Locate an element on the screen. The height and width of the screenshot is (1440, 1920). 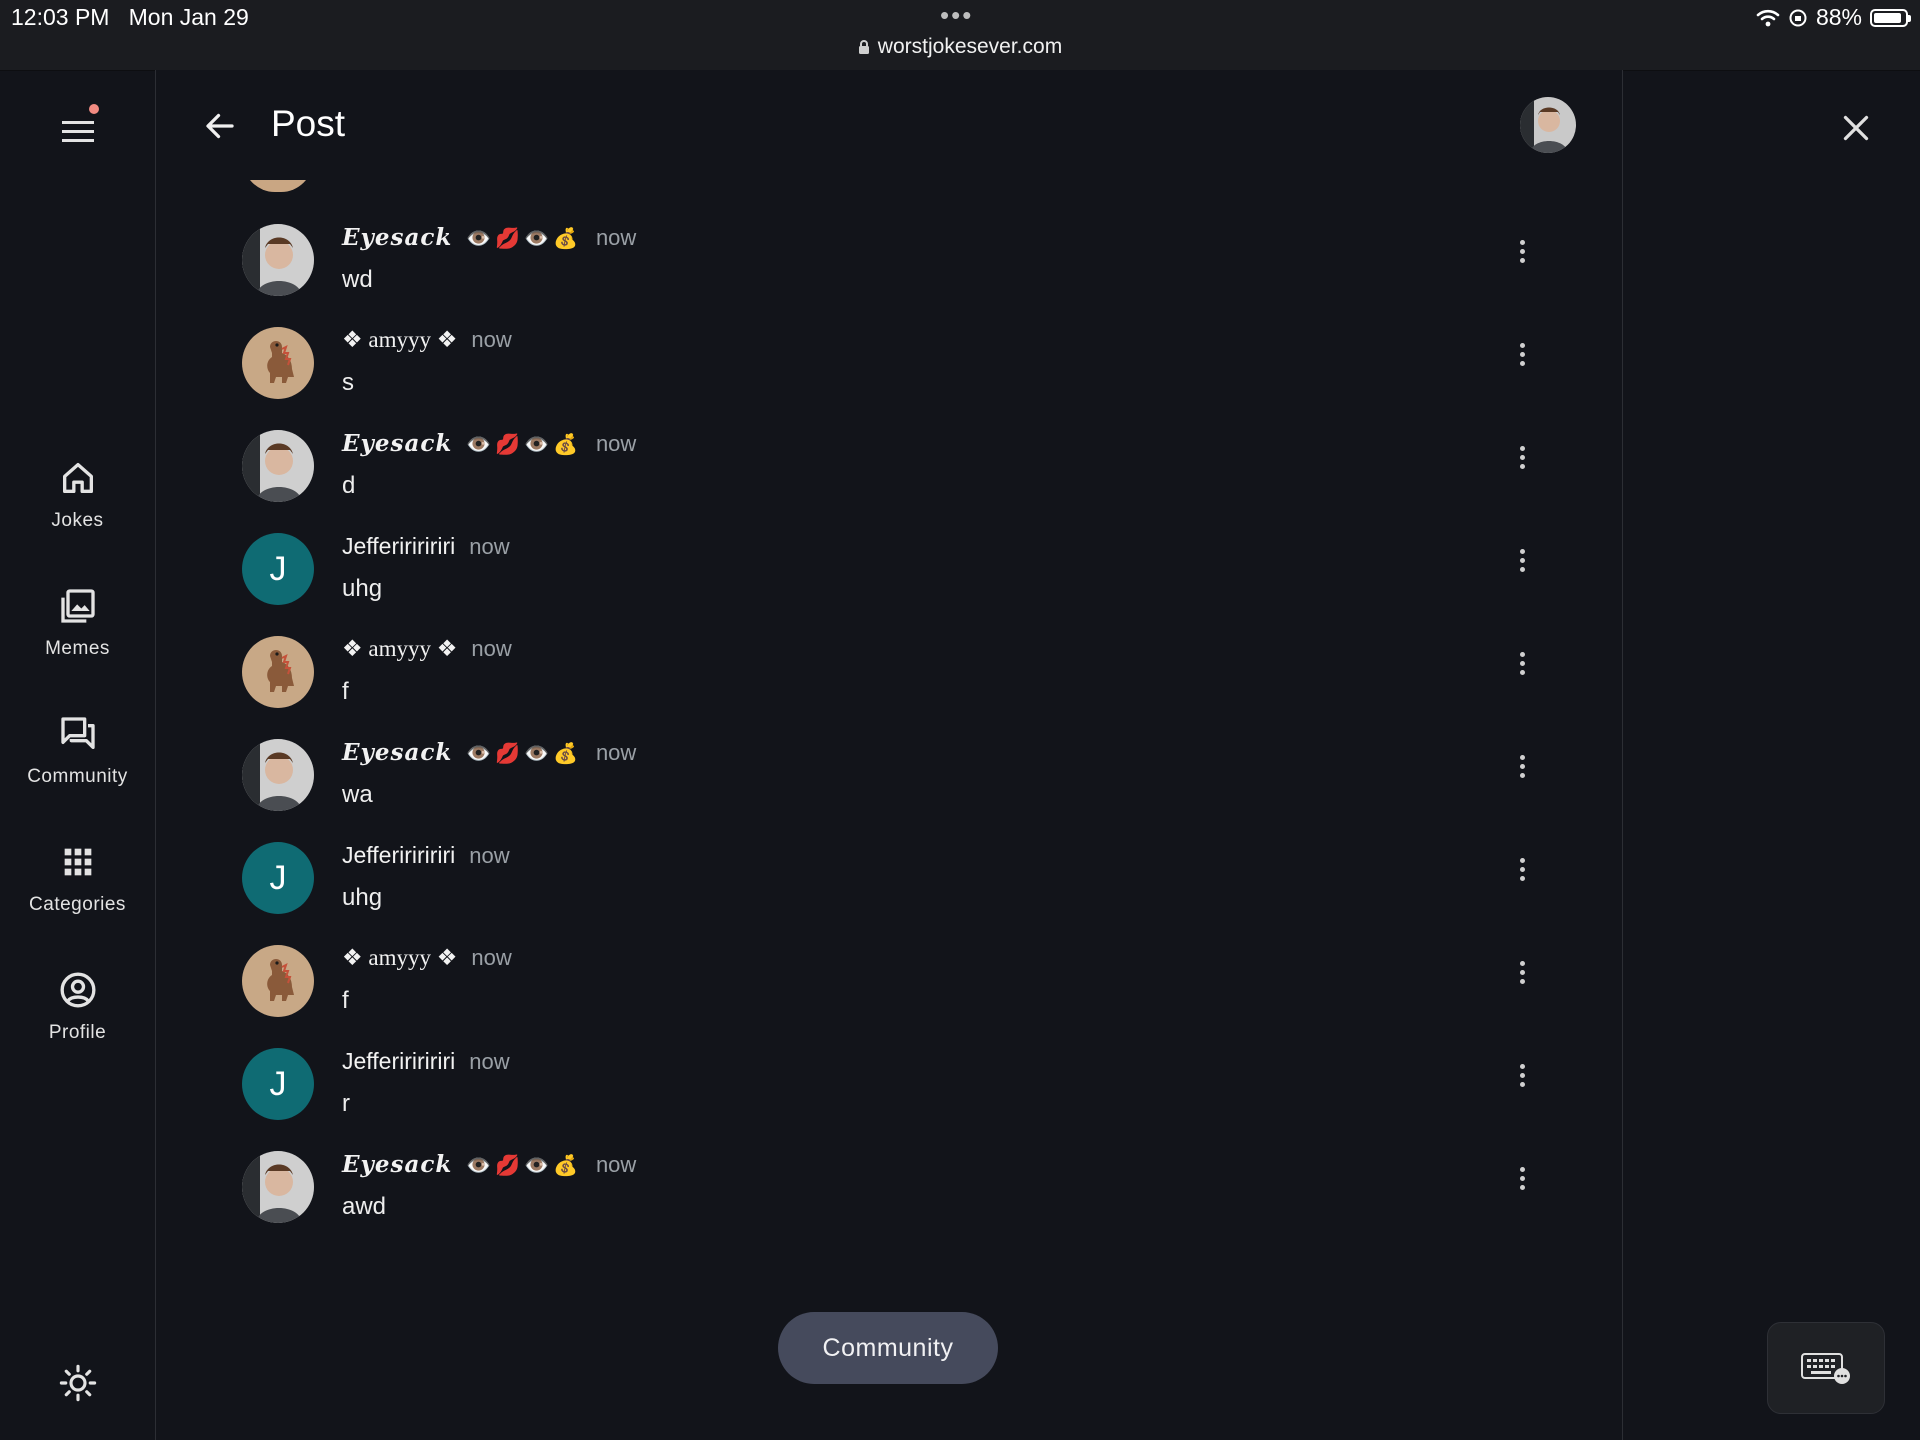
account-circle-icon is located at coordinates (77, 990).